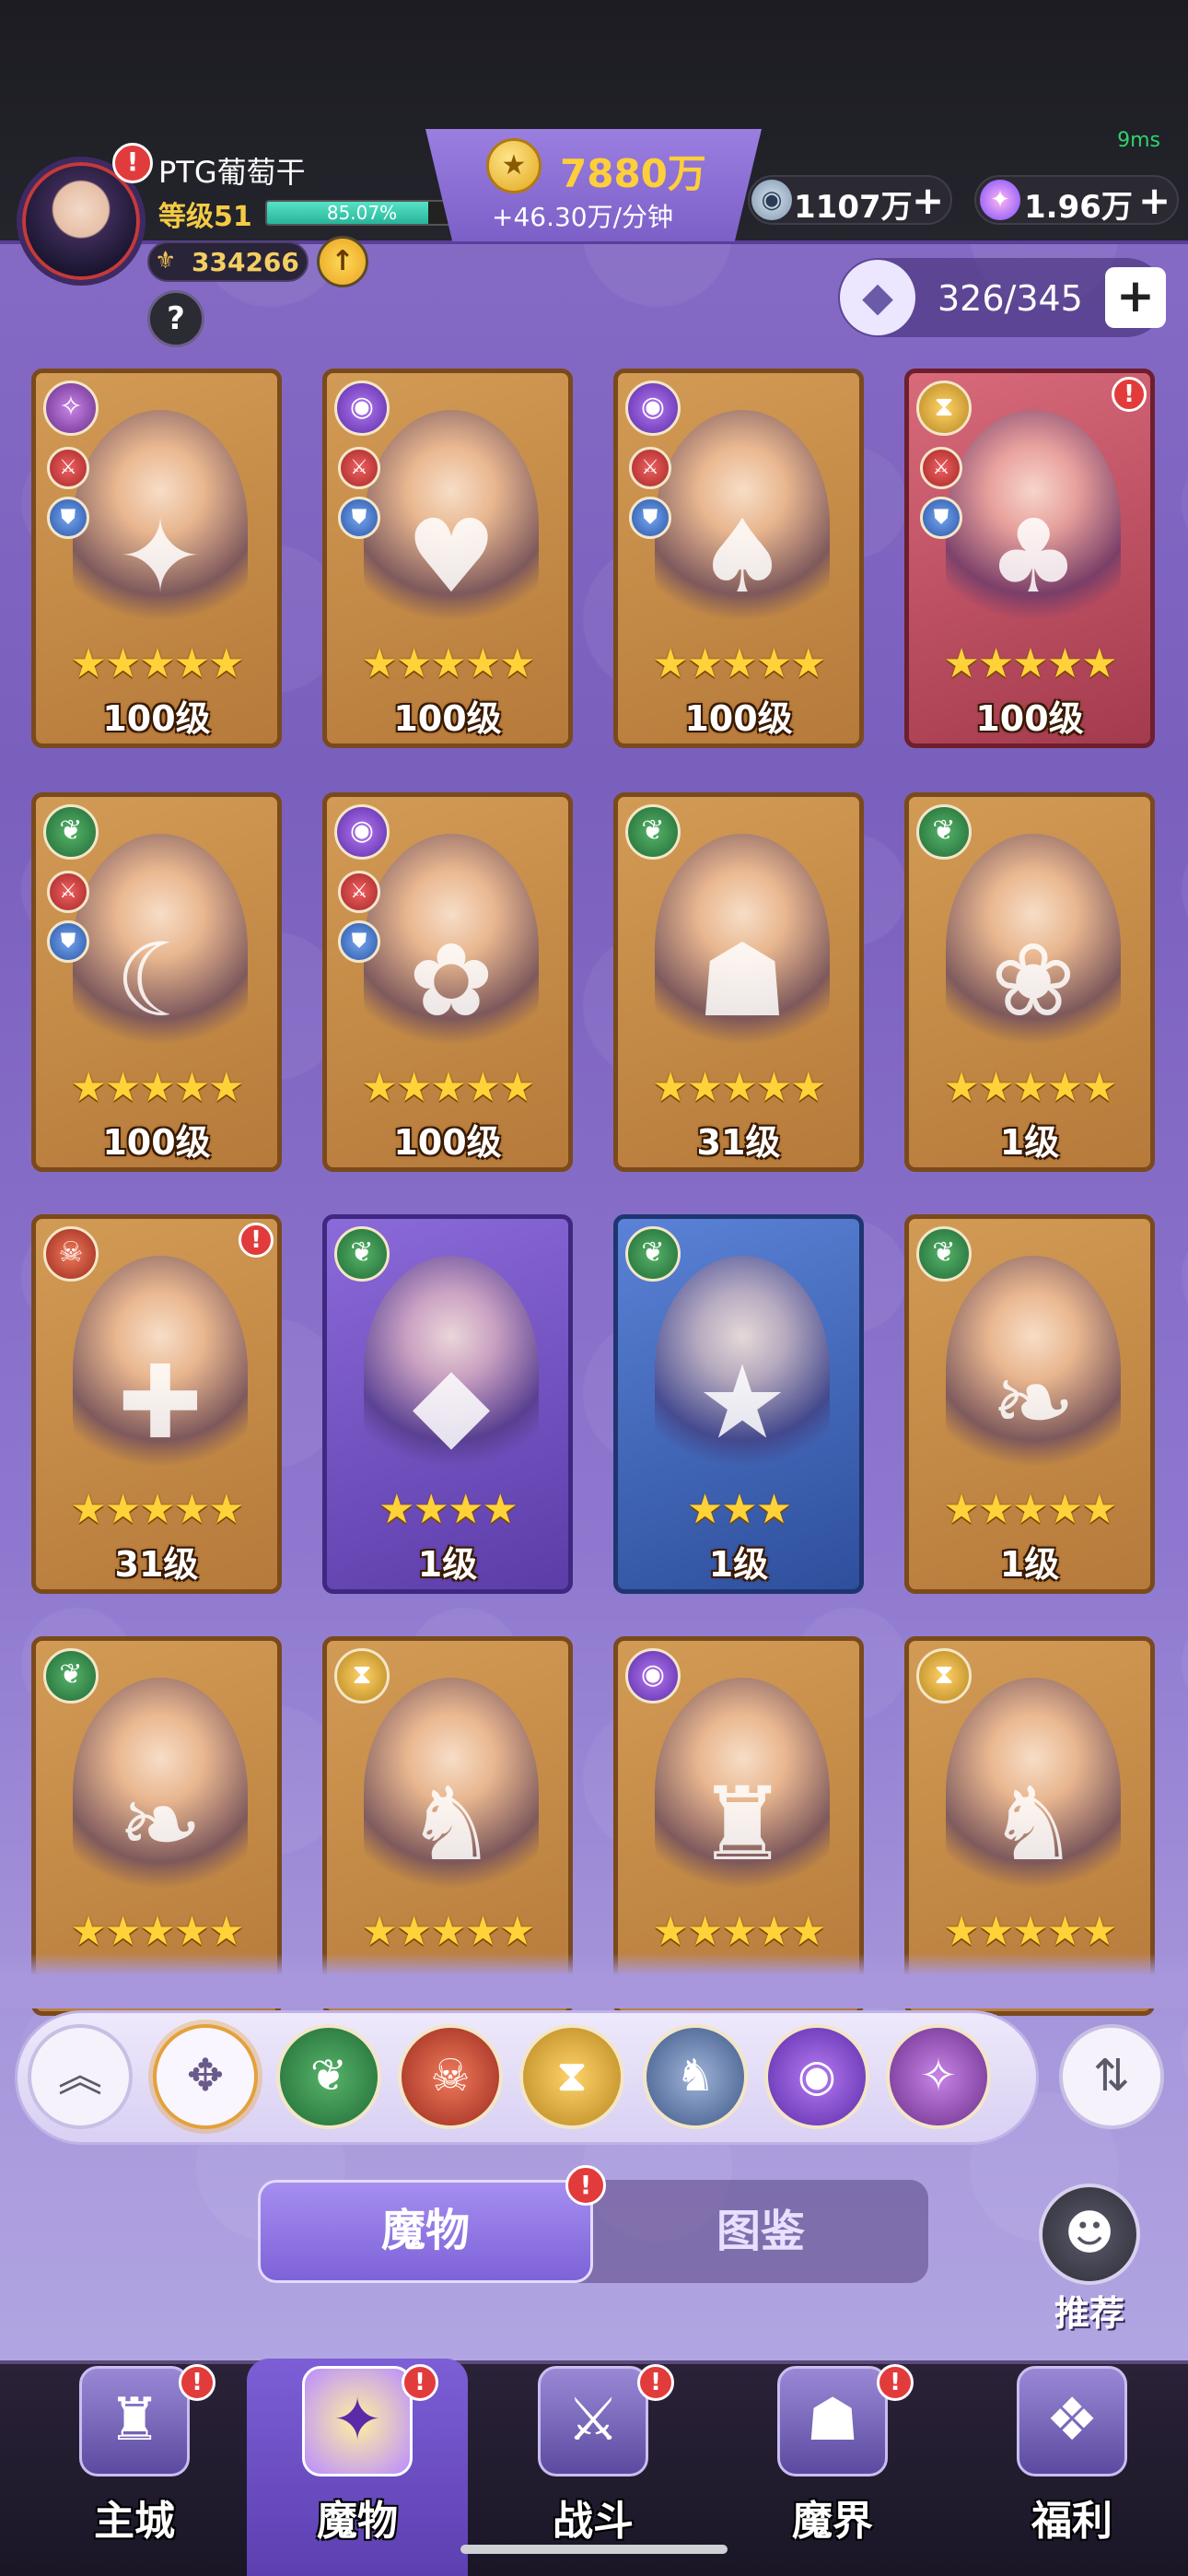  I want to click on monster-card: ☗ ❦ ★★★★★ 31级, so click(738, 982).